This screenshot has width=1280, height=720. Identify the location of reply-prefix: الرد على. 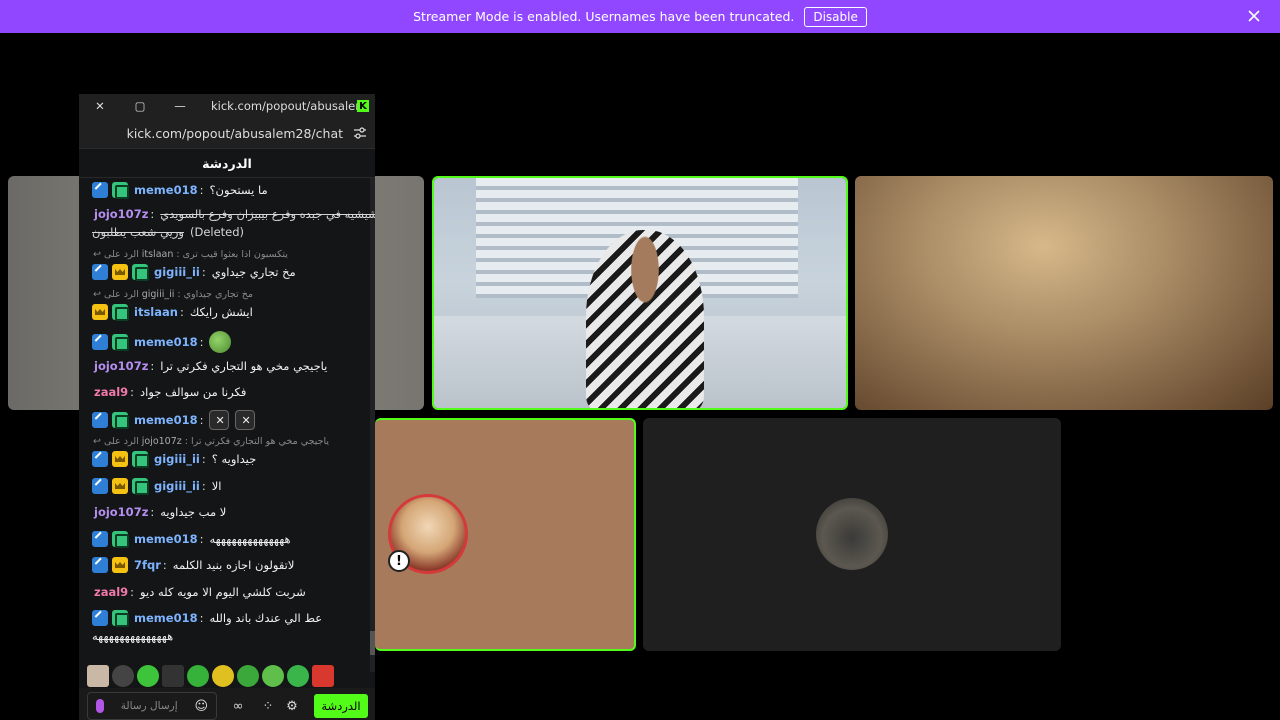
(121, 441).